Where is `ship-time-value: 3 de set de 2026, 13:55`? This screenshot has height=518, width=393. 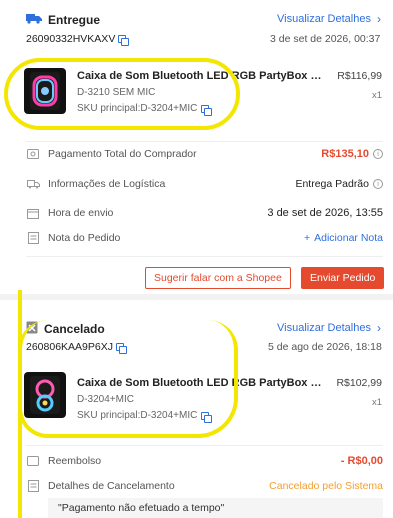 ship-time-value: 3 de set de 2026, 13:55 is located at coordinates (325, 213).